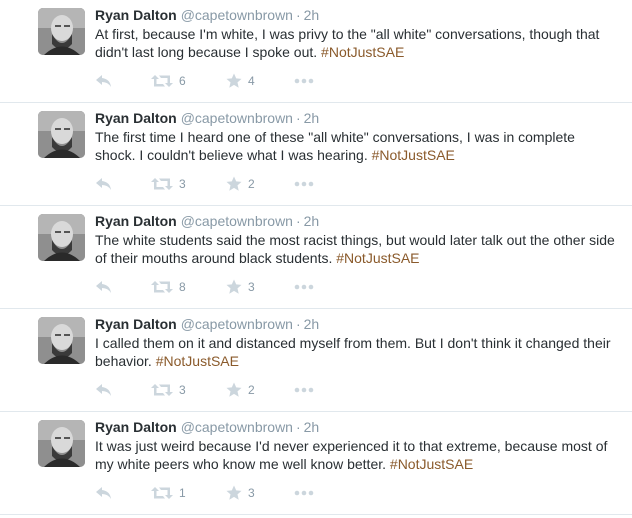 This screenshot has height=518, width=632. What do you see at coordinates (215, 81) in the screenshot?
I see `tweet-actions: 6 4` at bounding box center [215, 81].